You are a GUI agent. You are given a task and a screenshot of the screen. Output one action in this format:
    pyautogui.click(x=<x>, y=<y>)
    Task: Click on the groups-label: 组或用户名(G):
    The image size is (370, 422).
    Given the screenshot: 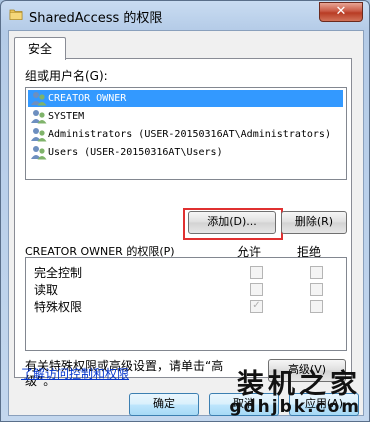 What is the action you would take?
    pyautogui.click(x=66, y=76)
    